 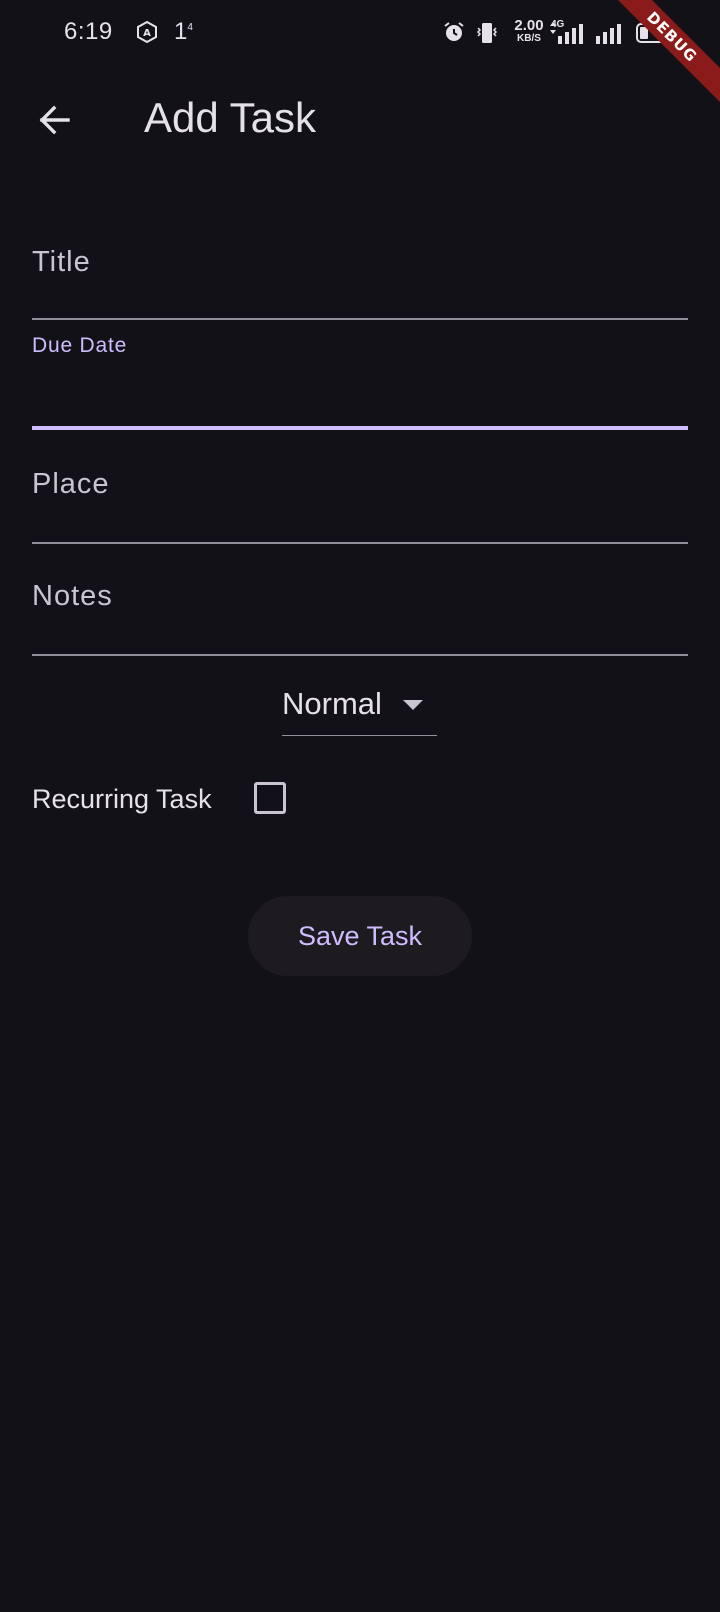 What do you see at coordinates (61, 262) in the screenshot?
I see `title-field-label: Title` at bounding box center [61, 262].